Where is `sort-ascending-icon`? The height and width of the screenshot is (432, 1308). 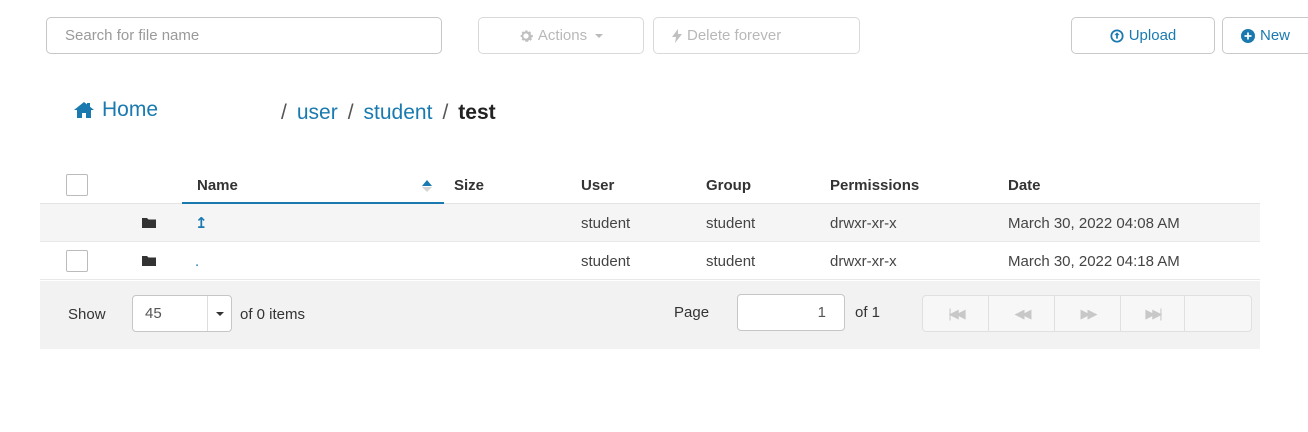
sort-ascending-icon is located at coordinates (427, 186).